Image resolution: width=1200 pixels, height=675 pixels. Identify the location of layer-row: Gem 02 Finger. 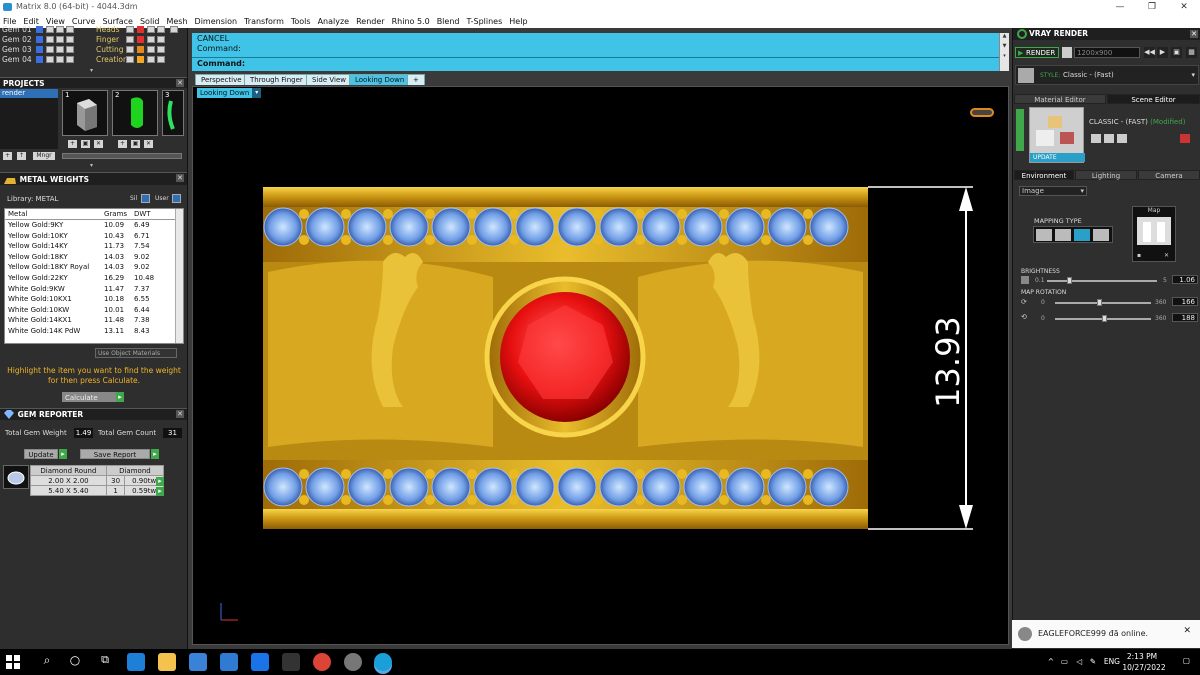
(94, 40).